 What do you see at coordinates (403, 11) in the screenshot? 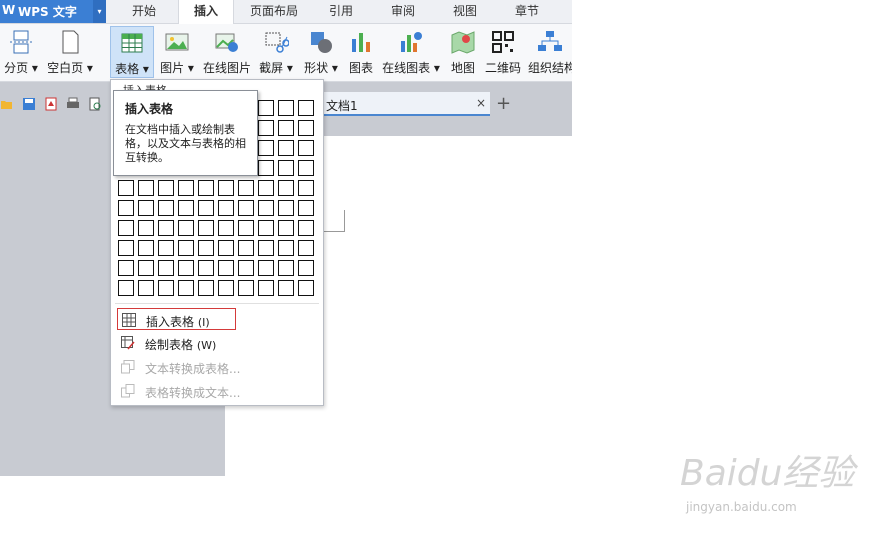
I see `tab-review: 审阅` at bounding box center [403, 11].